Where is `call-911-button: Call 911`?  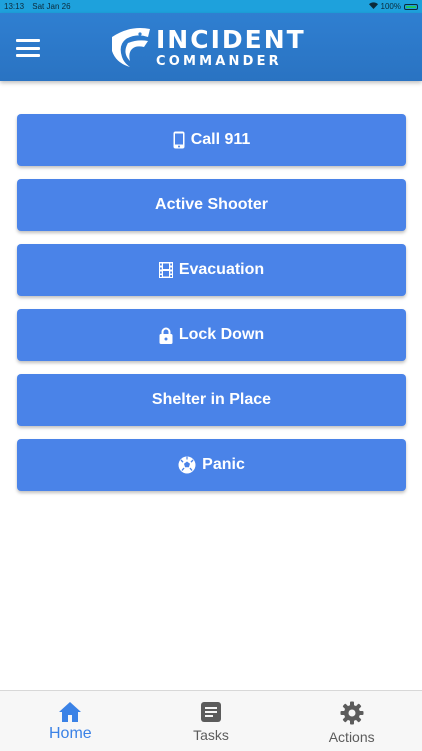 call-911-button: Call 911 is located at coordinates (211, 140).